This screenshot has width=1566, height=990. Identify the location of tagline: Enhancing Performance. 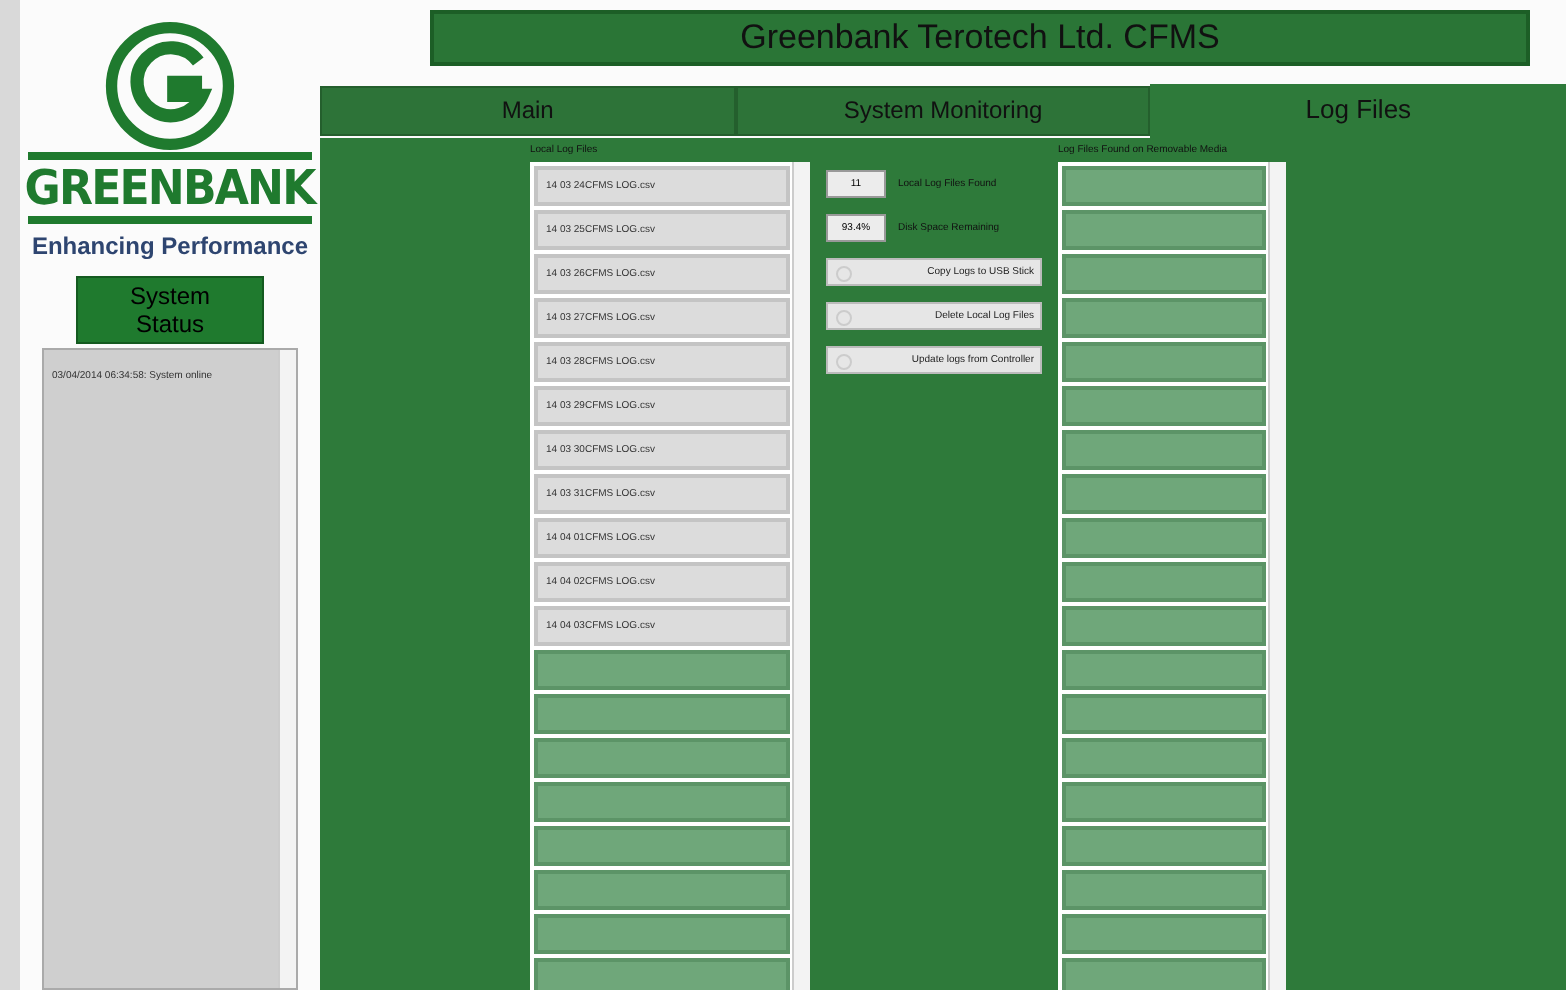
(170, 246).